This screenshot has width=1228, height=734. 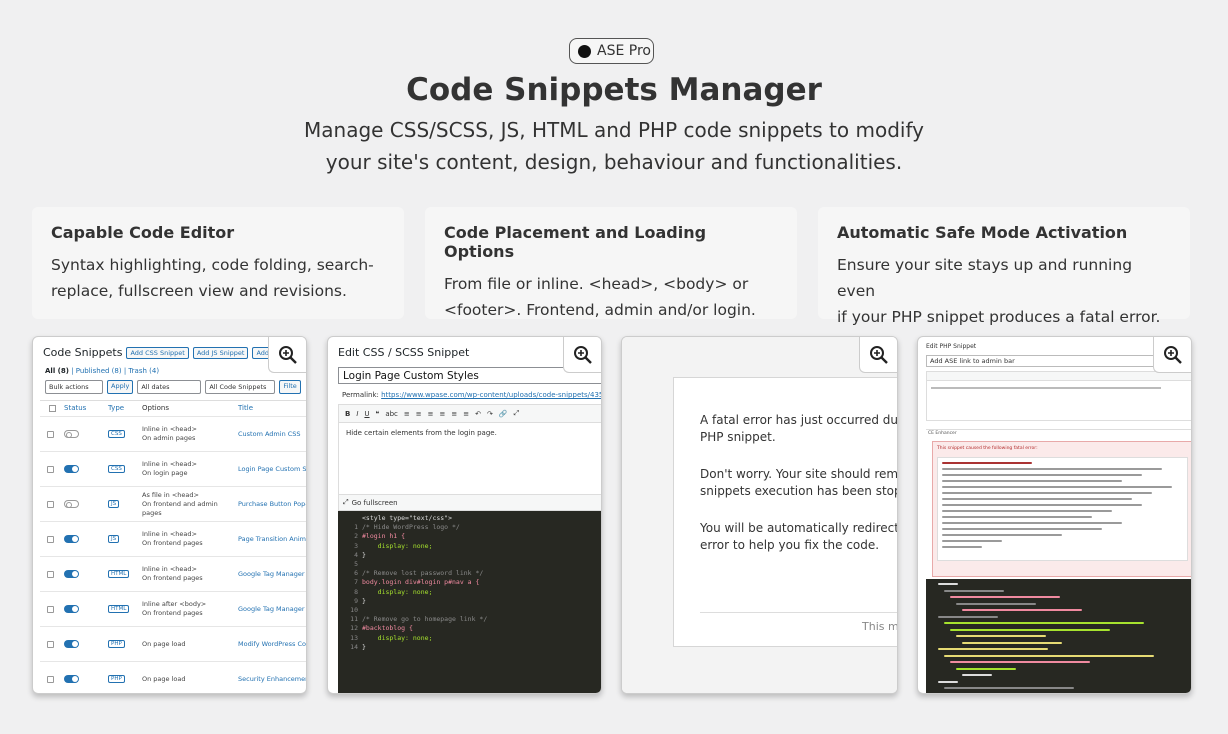 I want to click on table-row: PHP On page load Security Enhancemen, so click(x=173, y=677).